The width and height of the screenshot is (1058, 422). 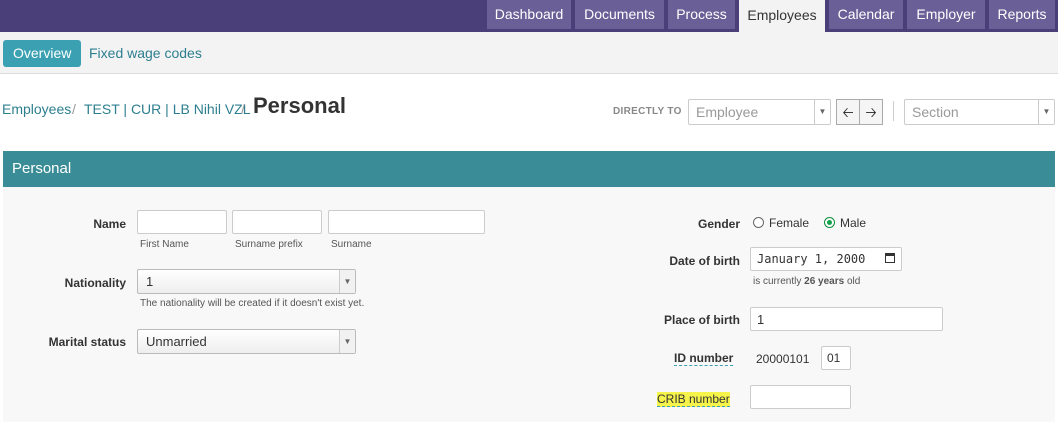 I want to click on arrow-left-icon: 🡠, so click(x=848, y=112).